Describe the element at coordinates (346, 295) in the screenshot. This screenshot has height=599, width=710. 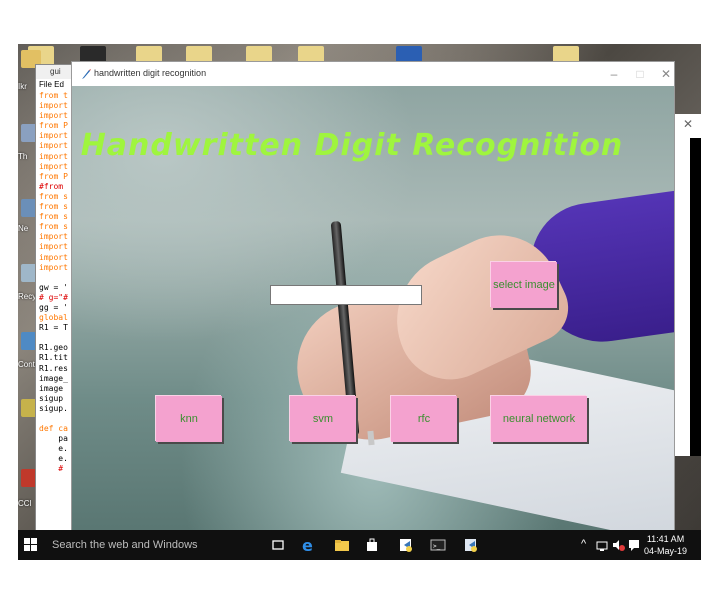
I see `image-path-input` at that location.